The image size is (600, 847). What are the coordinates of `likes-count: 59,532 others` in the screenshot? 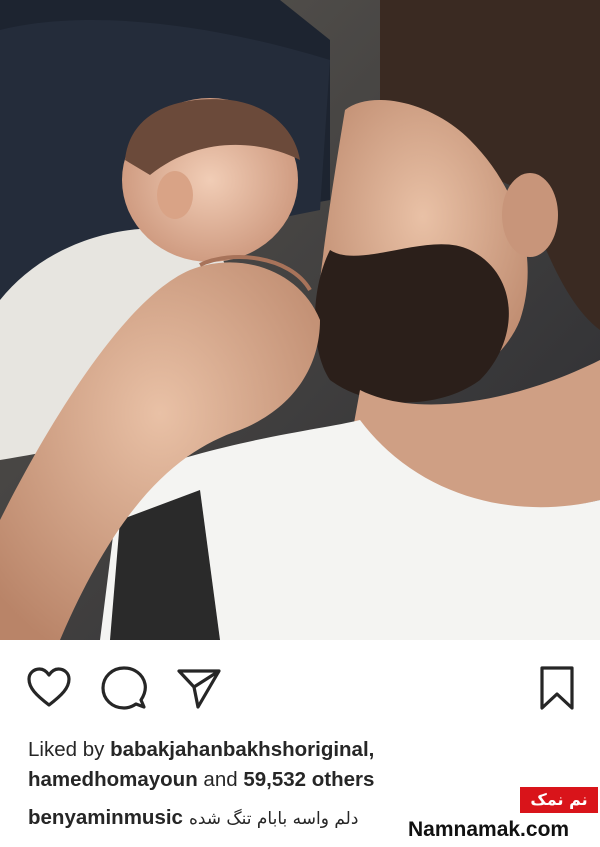 It's located at (308, 779).